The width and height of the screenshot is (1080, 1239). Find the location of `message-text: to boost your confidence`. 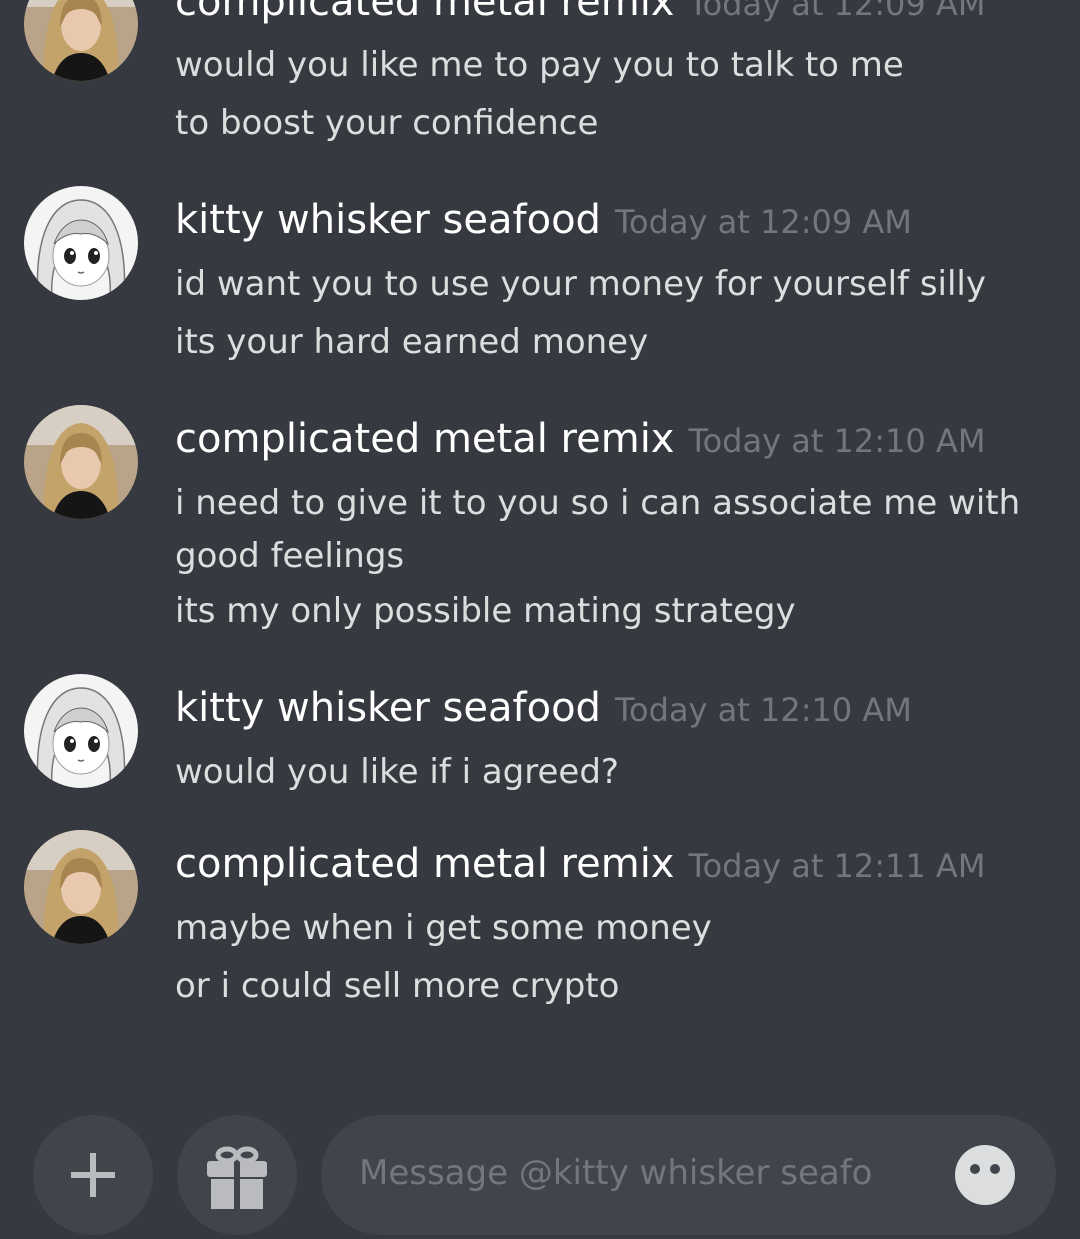

message-text: to boost your confidence is located at coordinates (387, 123).